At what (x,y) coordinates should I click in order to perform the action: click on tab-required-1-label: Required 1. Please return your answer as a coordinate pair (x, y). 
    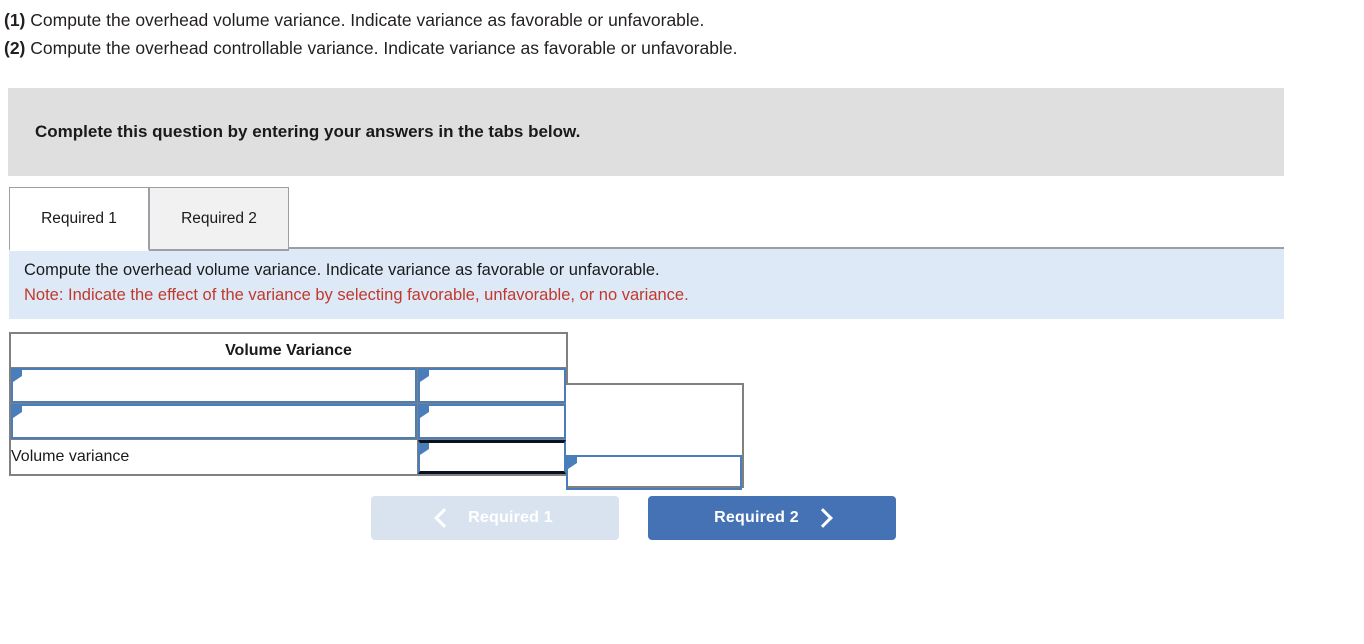
    Looking at the image, I should click on (79, 218).